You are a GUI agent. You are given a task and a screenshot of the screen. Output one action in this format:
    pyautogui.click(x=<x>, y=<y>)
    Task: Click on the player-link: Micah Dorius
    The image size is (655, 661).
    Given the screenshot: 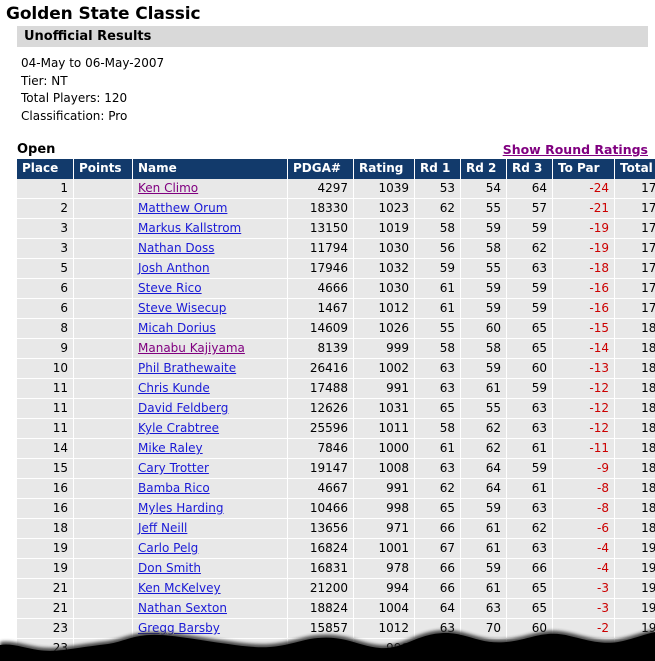 What is the action you would take?
    pyautogui.click(x=177, y=328)
    